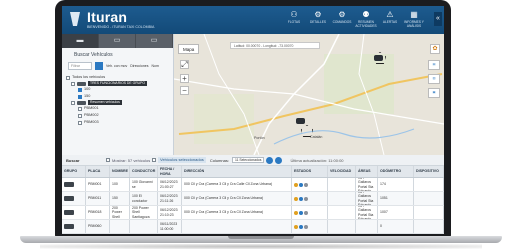 This screenshot has height=252, width=522. I want to click on show-all-checkbox, so click(108, 160).